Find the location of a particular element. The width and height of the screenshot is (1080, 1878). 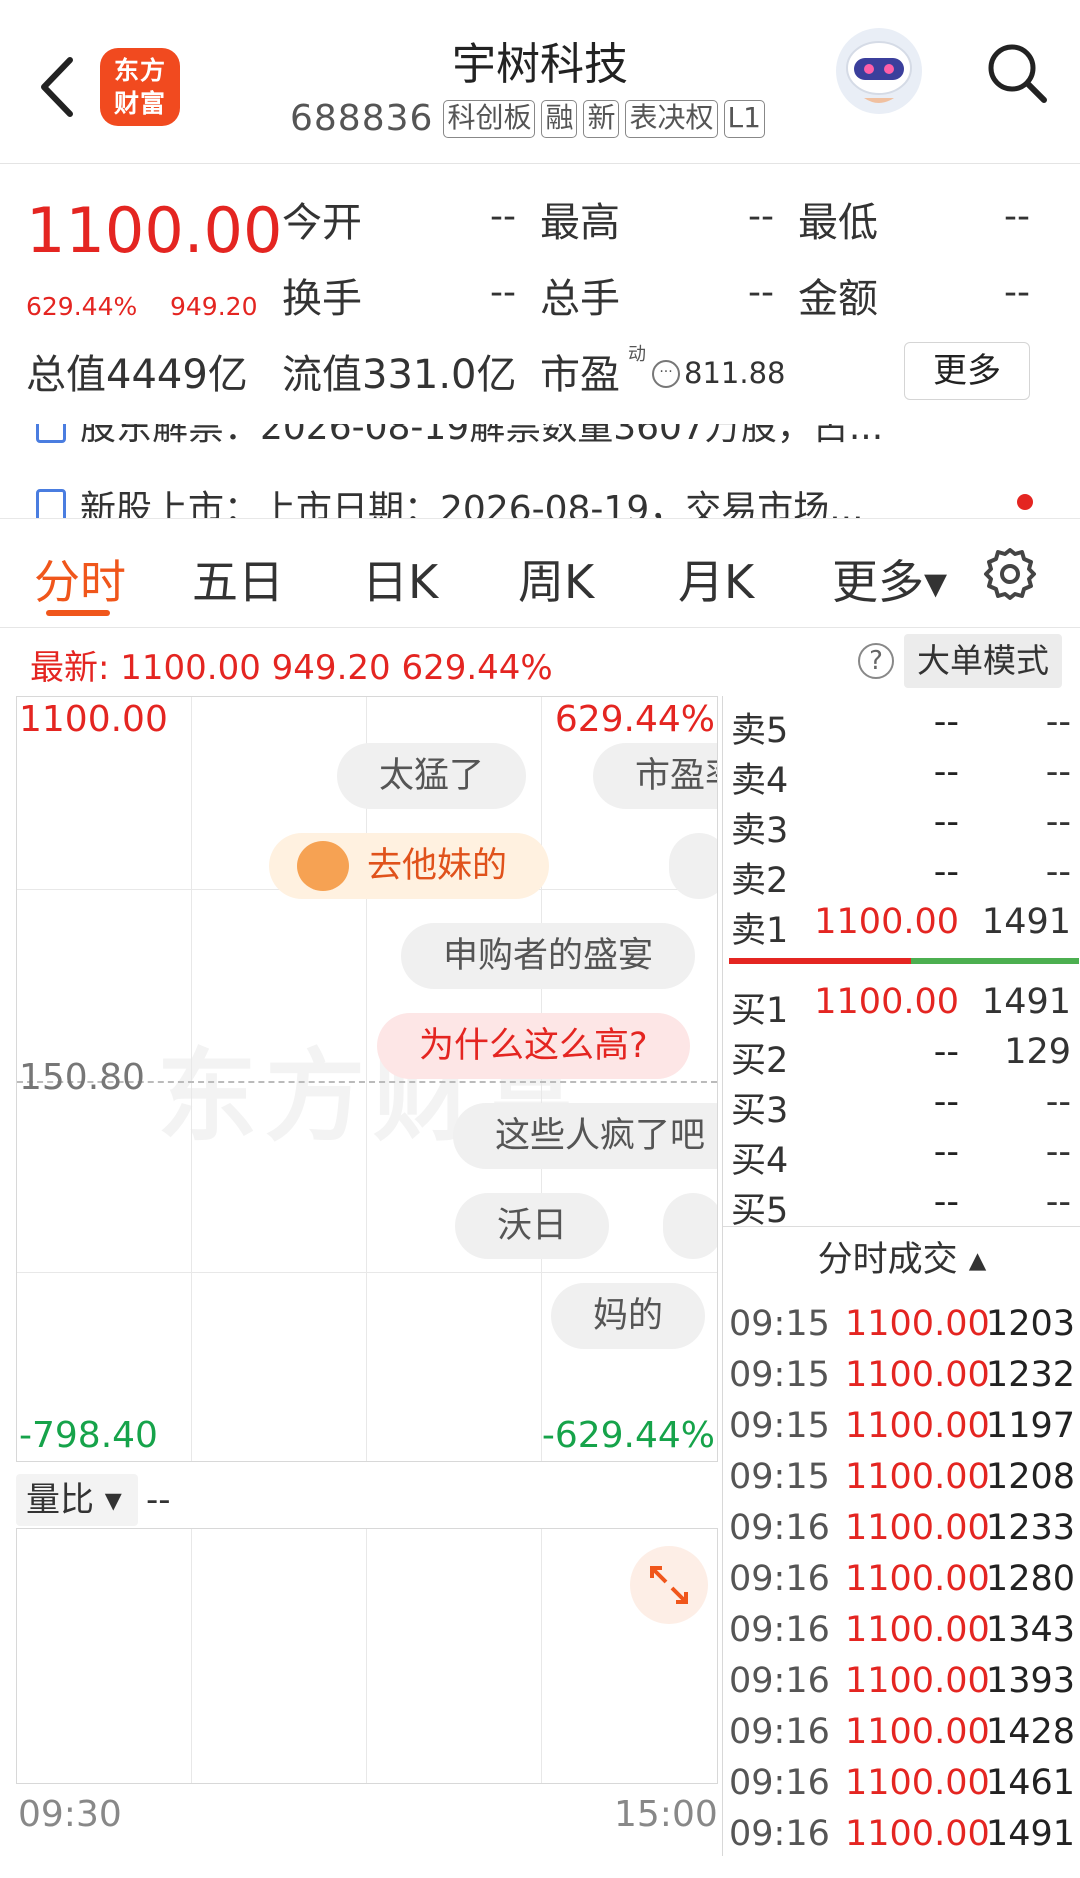

tab-monthly-k: 月K is located at coordinates (716, 579).